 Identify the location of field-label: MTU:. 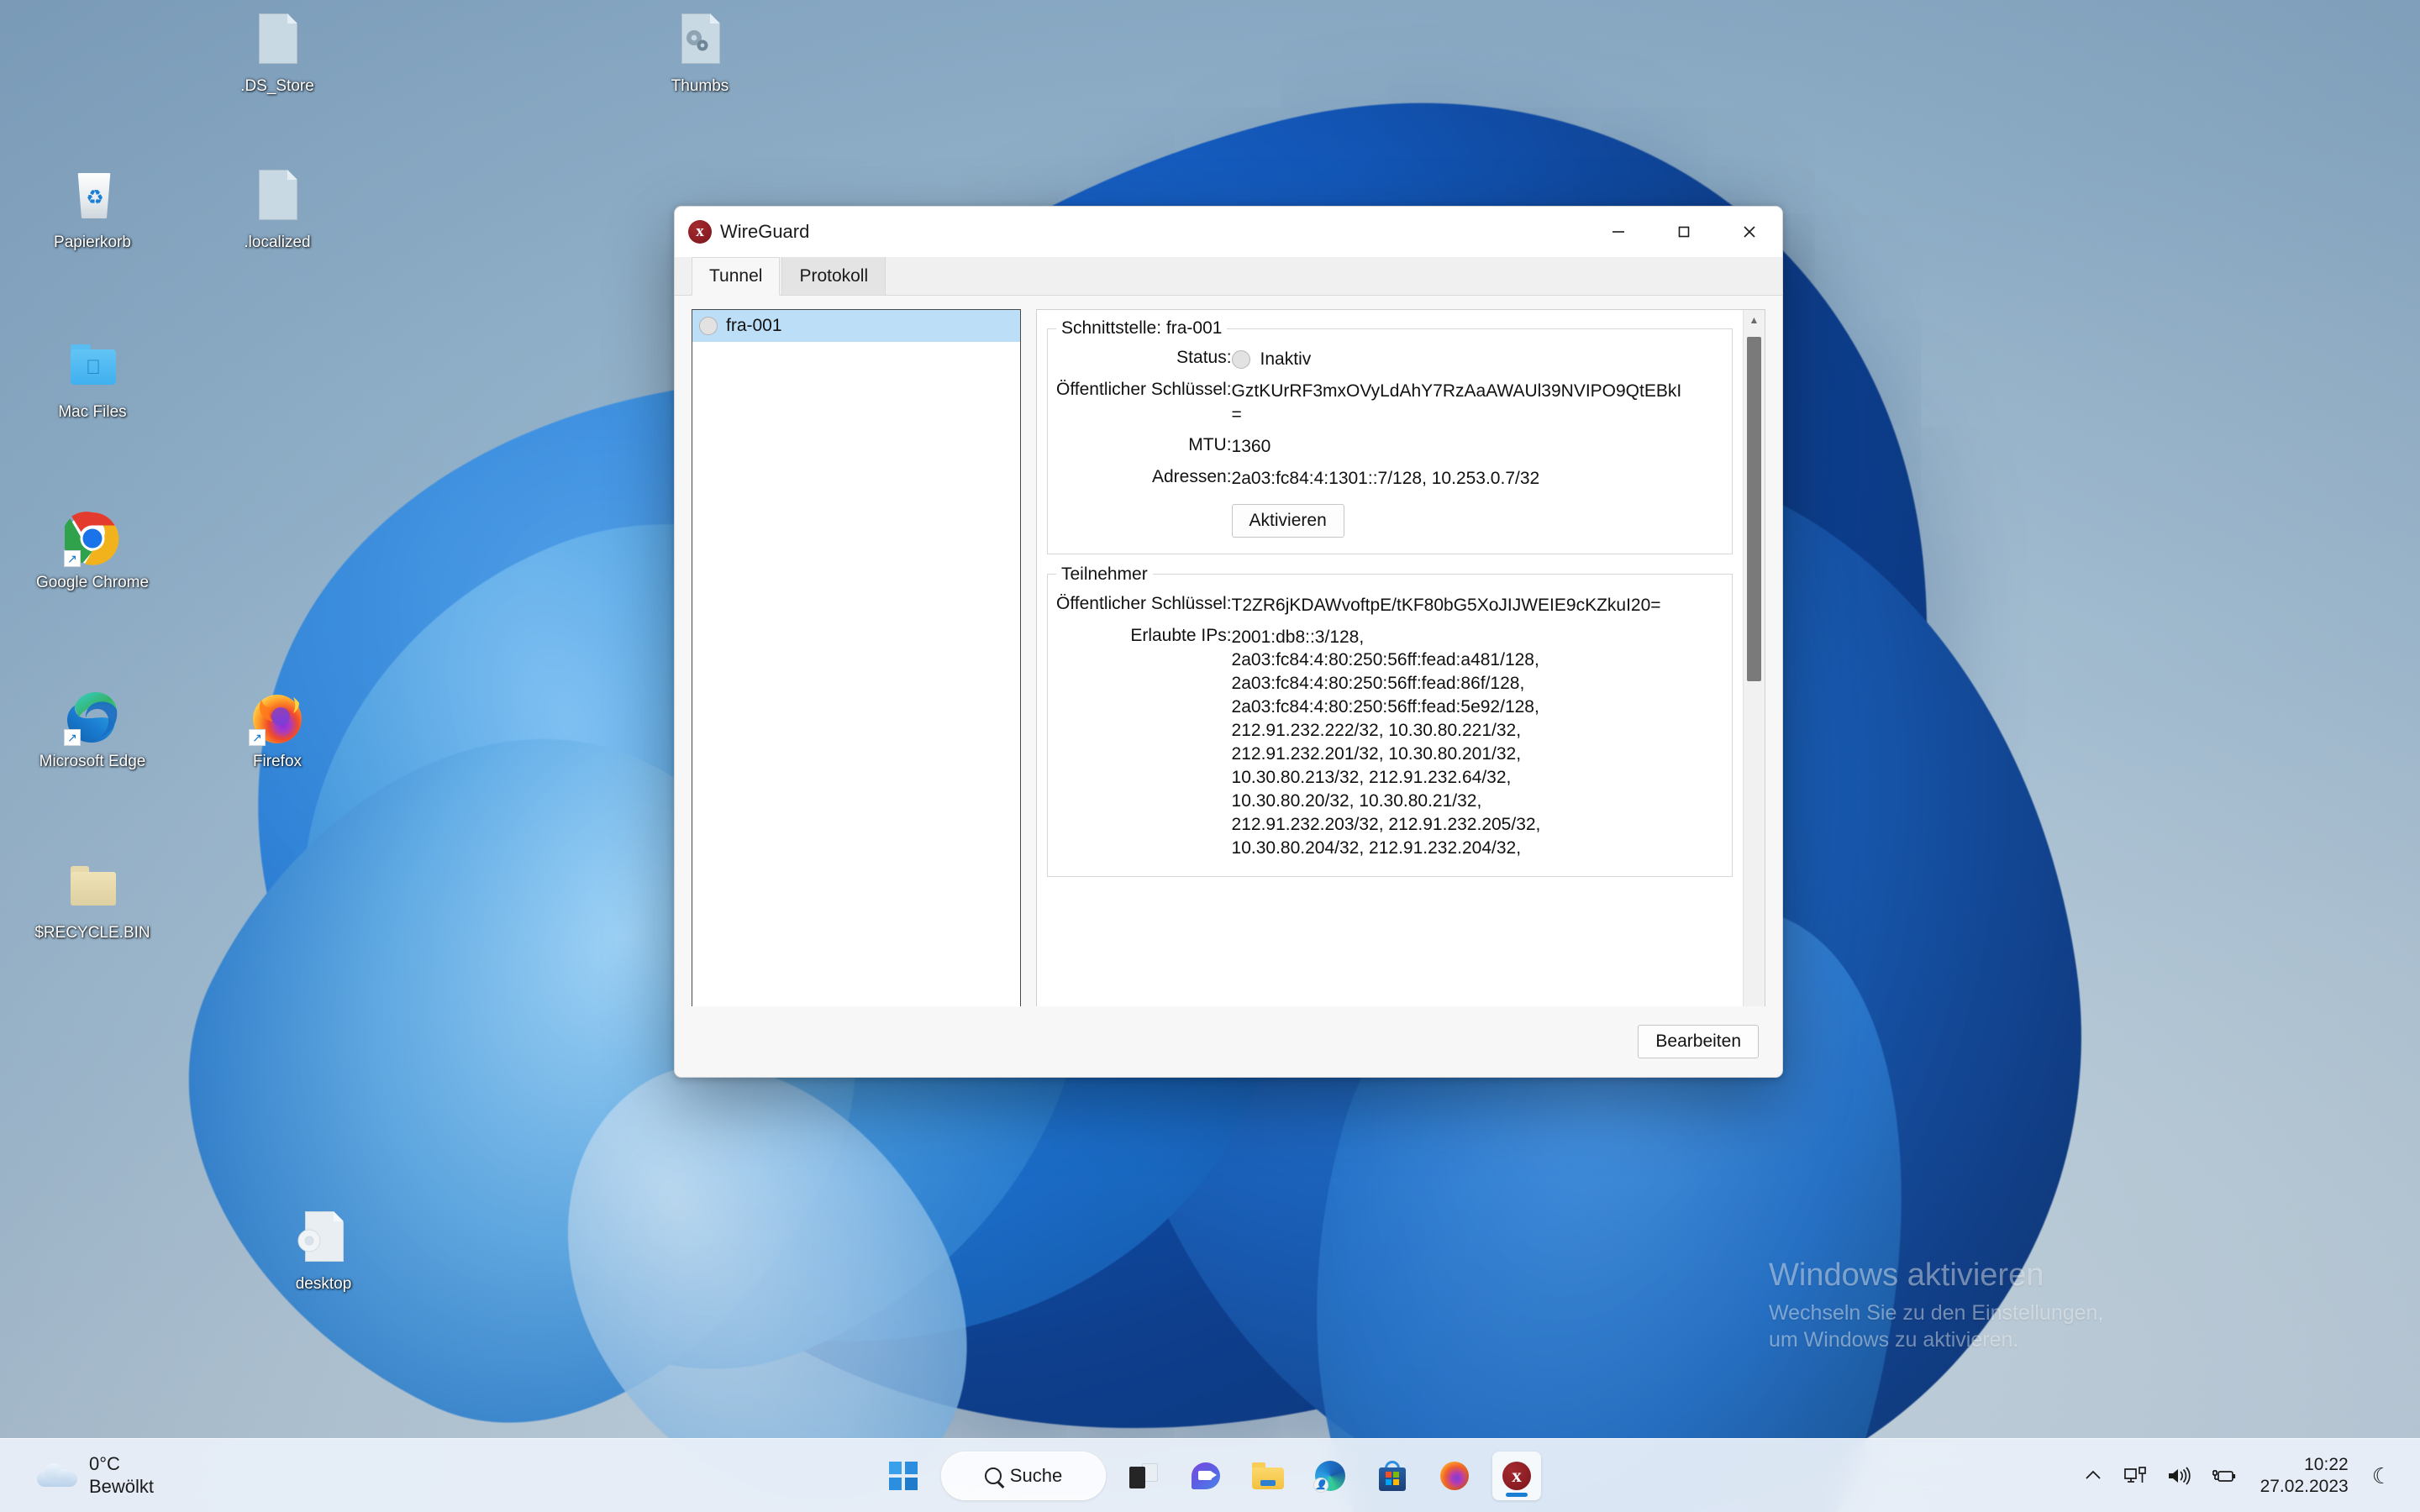
(1210, 444).